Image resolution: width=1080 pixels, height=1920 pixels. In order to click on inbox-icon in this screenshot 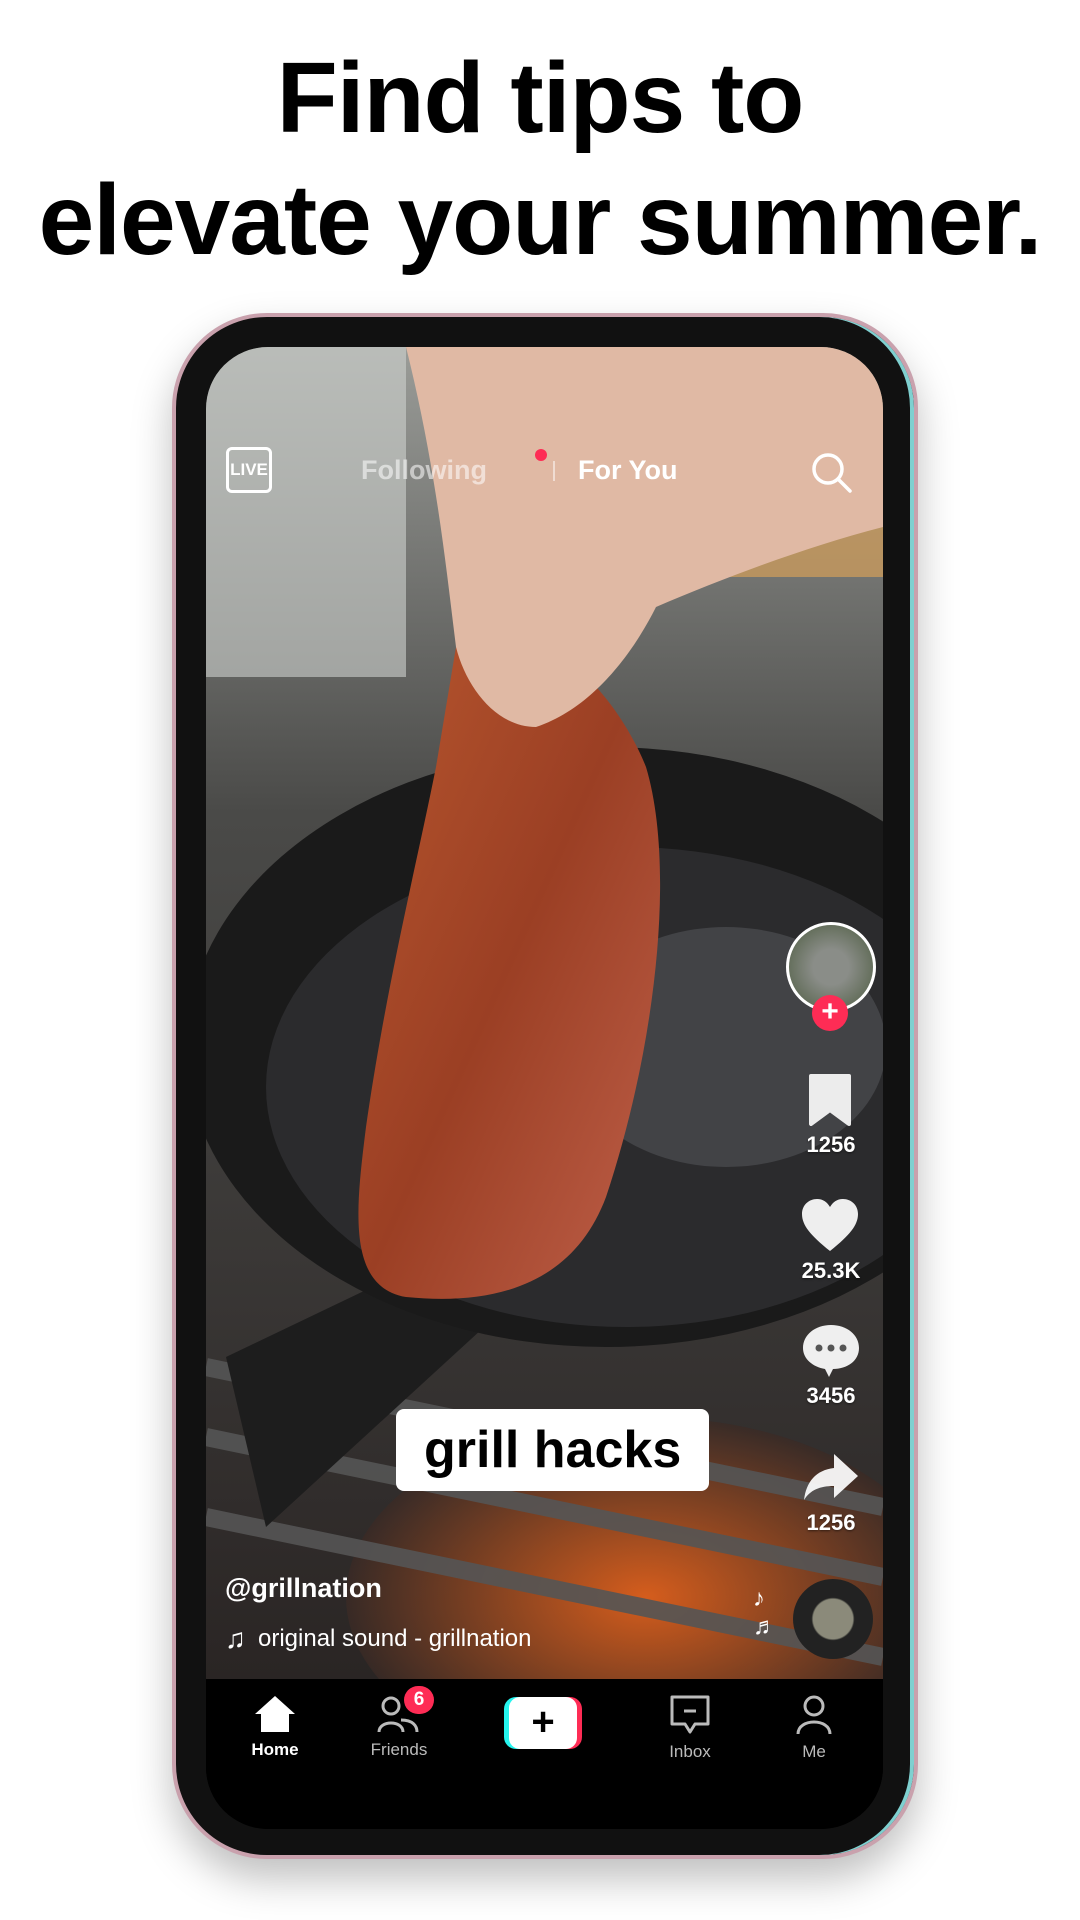, I will do `click(690, 1714)`.